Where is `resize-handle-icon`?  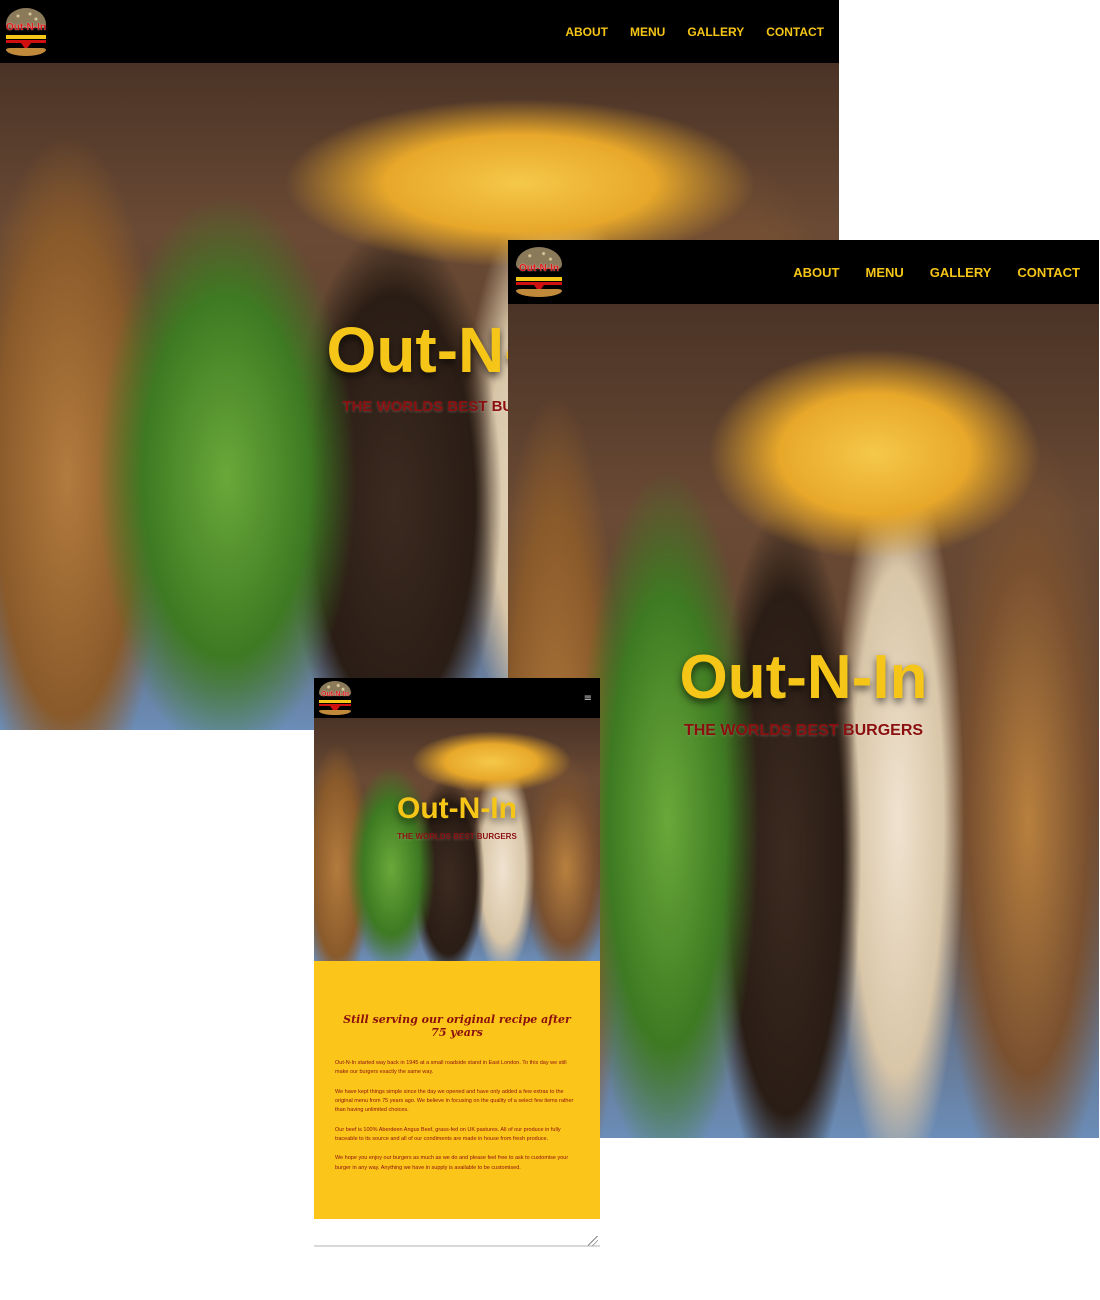
resize-handle-icon is located at coordinates (593, 1241).